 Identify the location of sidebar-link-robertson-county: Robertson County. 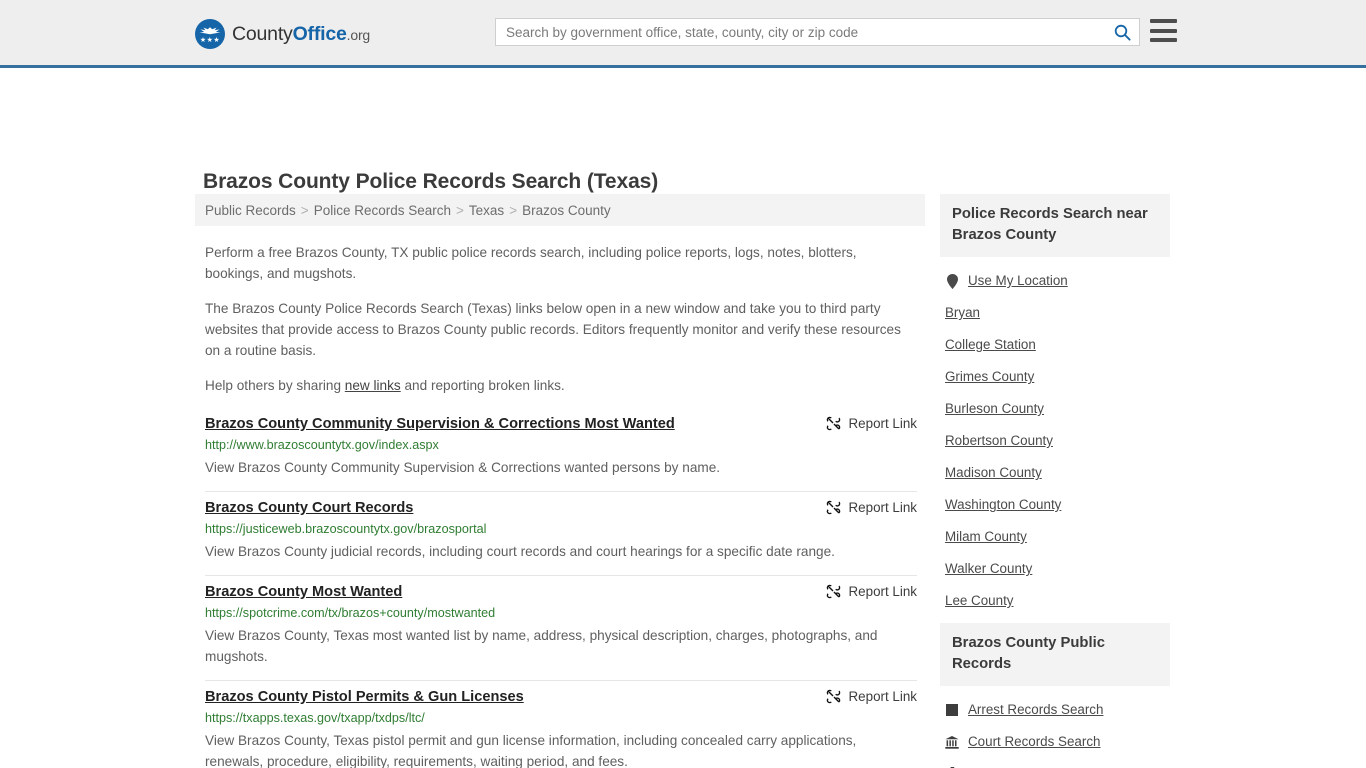
(999, 441).